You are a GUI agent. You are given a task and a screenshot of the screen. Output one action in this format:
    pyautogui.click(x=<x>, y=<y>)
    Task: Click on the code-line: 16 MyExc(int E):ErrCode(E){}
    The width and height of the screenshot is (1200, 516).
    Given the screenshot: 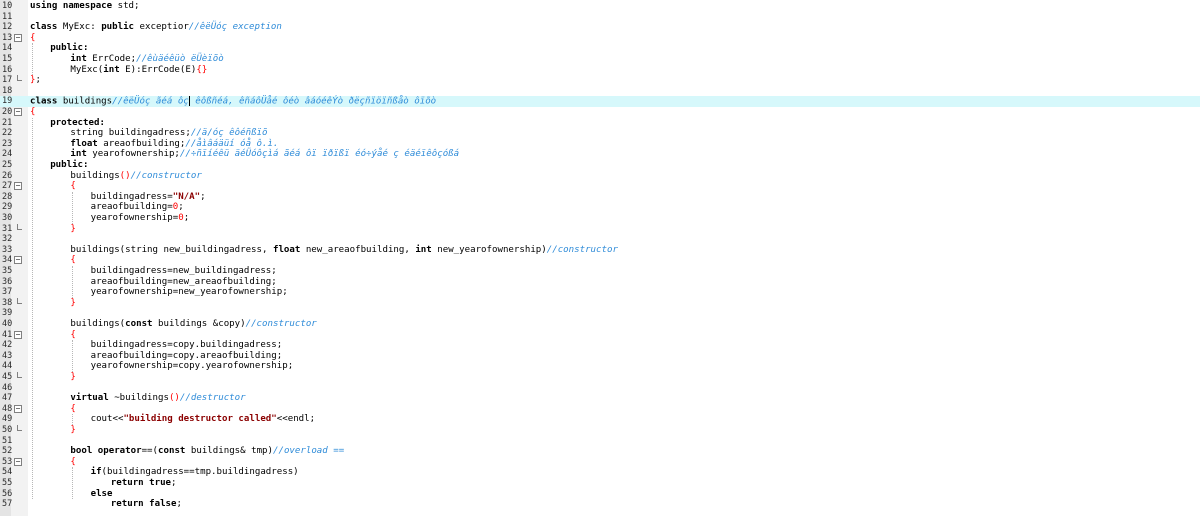 What is the action you would take?
    pyautogui.click(x=600, y=70)
    